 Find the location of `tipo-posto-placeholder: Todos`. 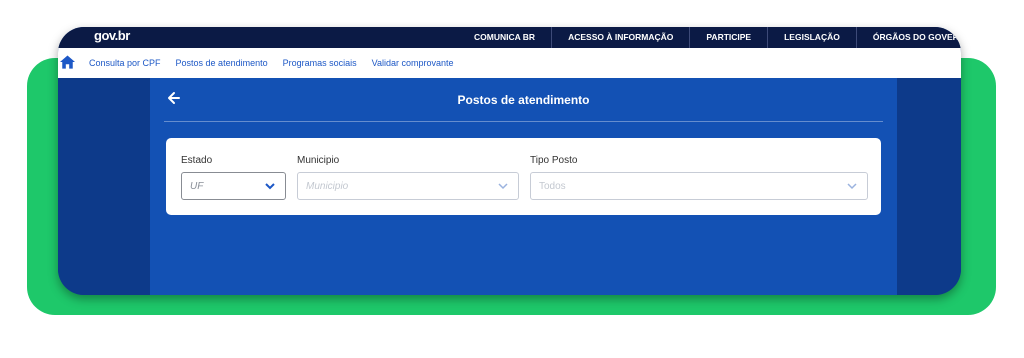

tipo-posto-placeholder: Todos is located at coordinates (552, 186).